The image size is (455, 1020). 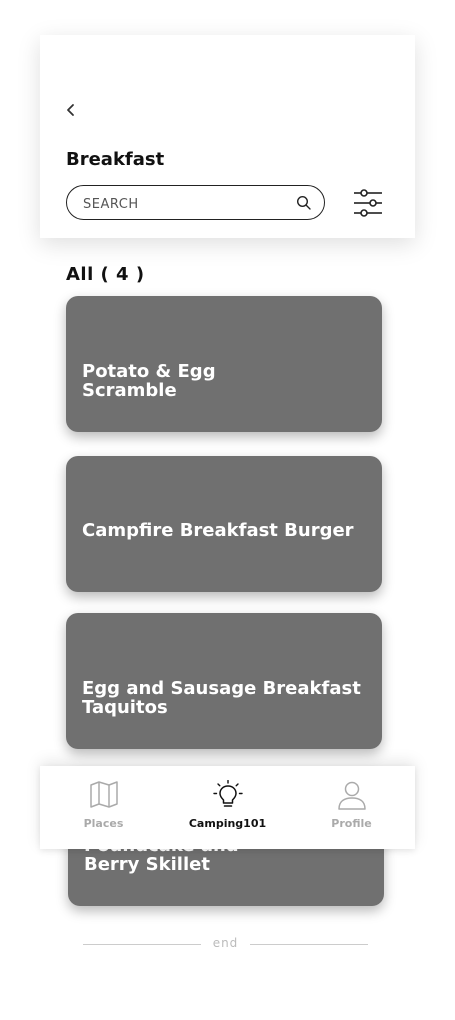 I want to click on recipe-card-title: Potato & Egg Scramble, so click(x=149, y=381).